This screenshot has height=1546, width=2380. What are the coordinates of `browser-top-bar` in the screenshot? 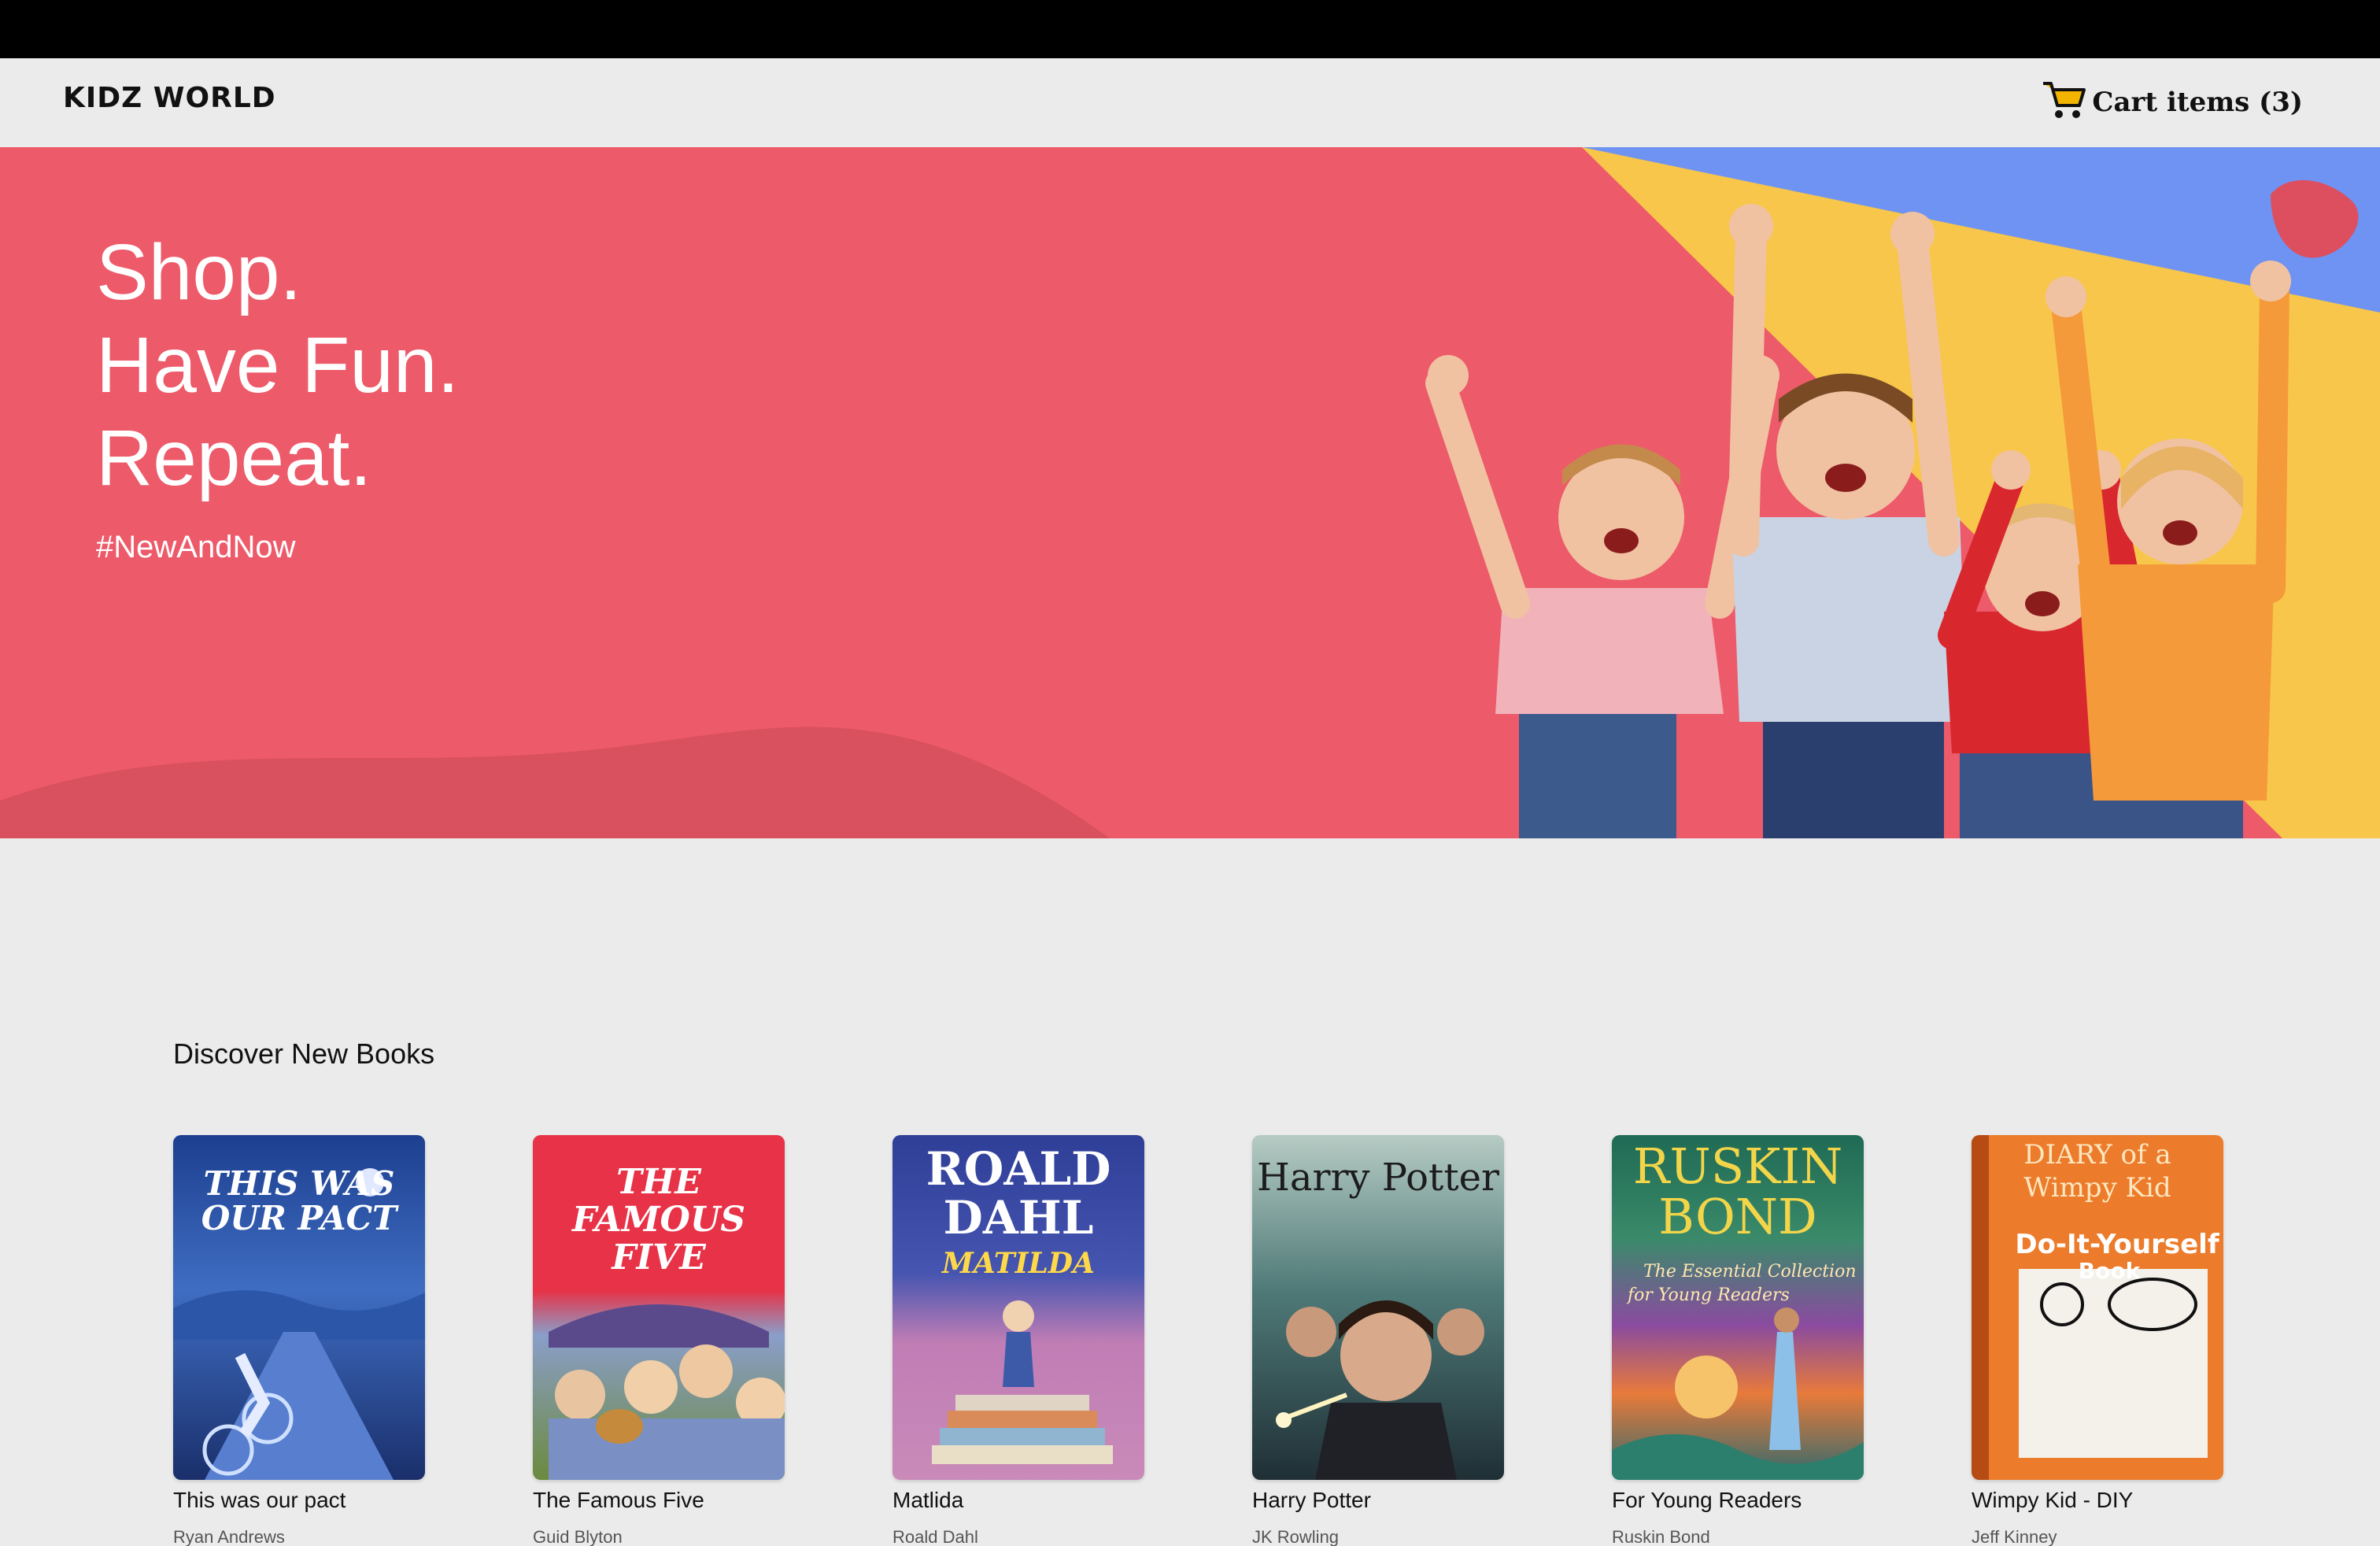 It's located at (1190, 29).